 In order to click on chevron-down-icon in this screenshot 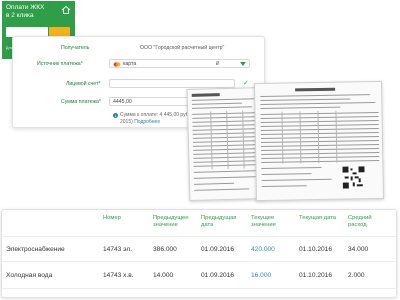, I will do `click(243, 64)`.